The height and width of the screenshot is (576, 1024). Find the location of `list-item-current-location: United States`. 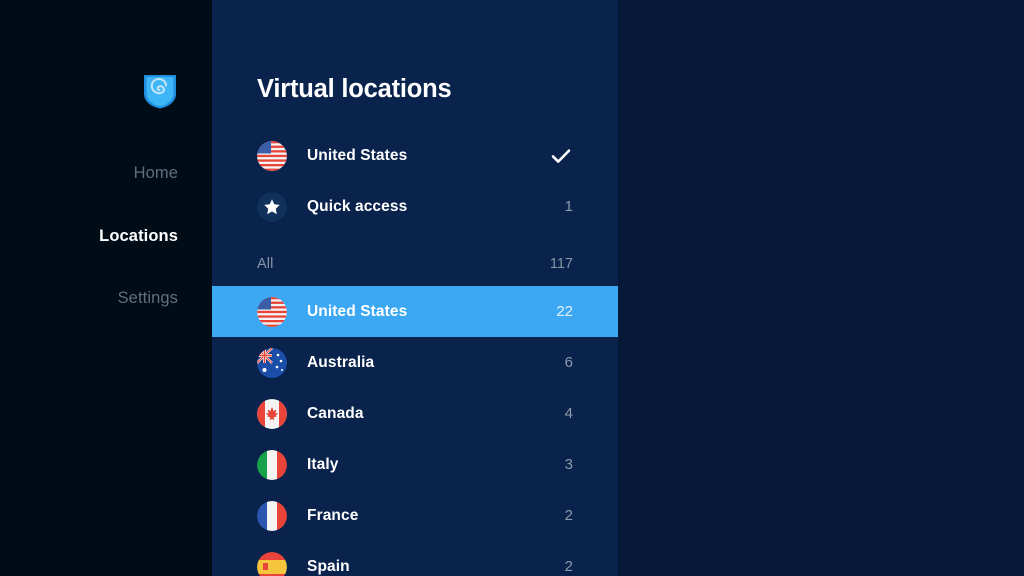

list-item-current-location: United States is located at coordinates (415, 155).